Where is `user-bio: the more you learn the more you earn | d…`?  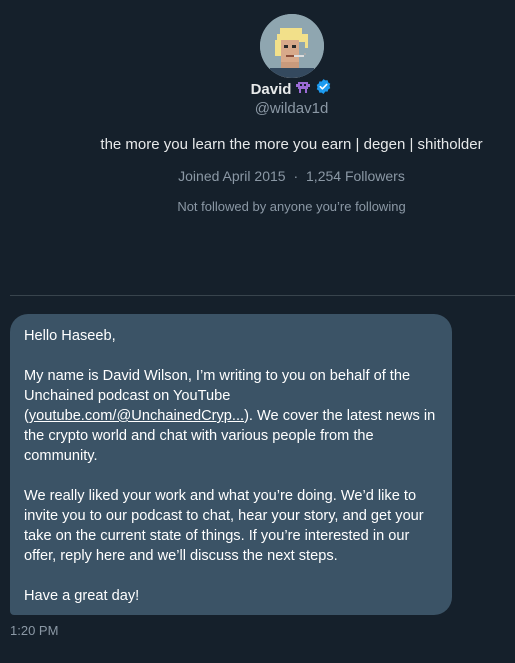 user-bio: the more you learn the more you earn | d… is located at coordinates (291, 144).